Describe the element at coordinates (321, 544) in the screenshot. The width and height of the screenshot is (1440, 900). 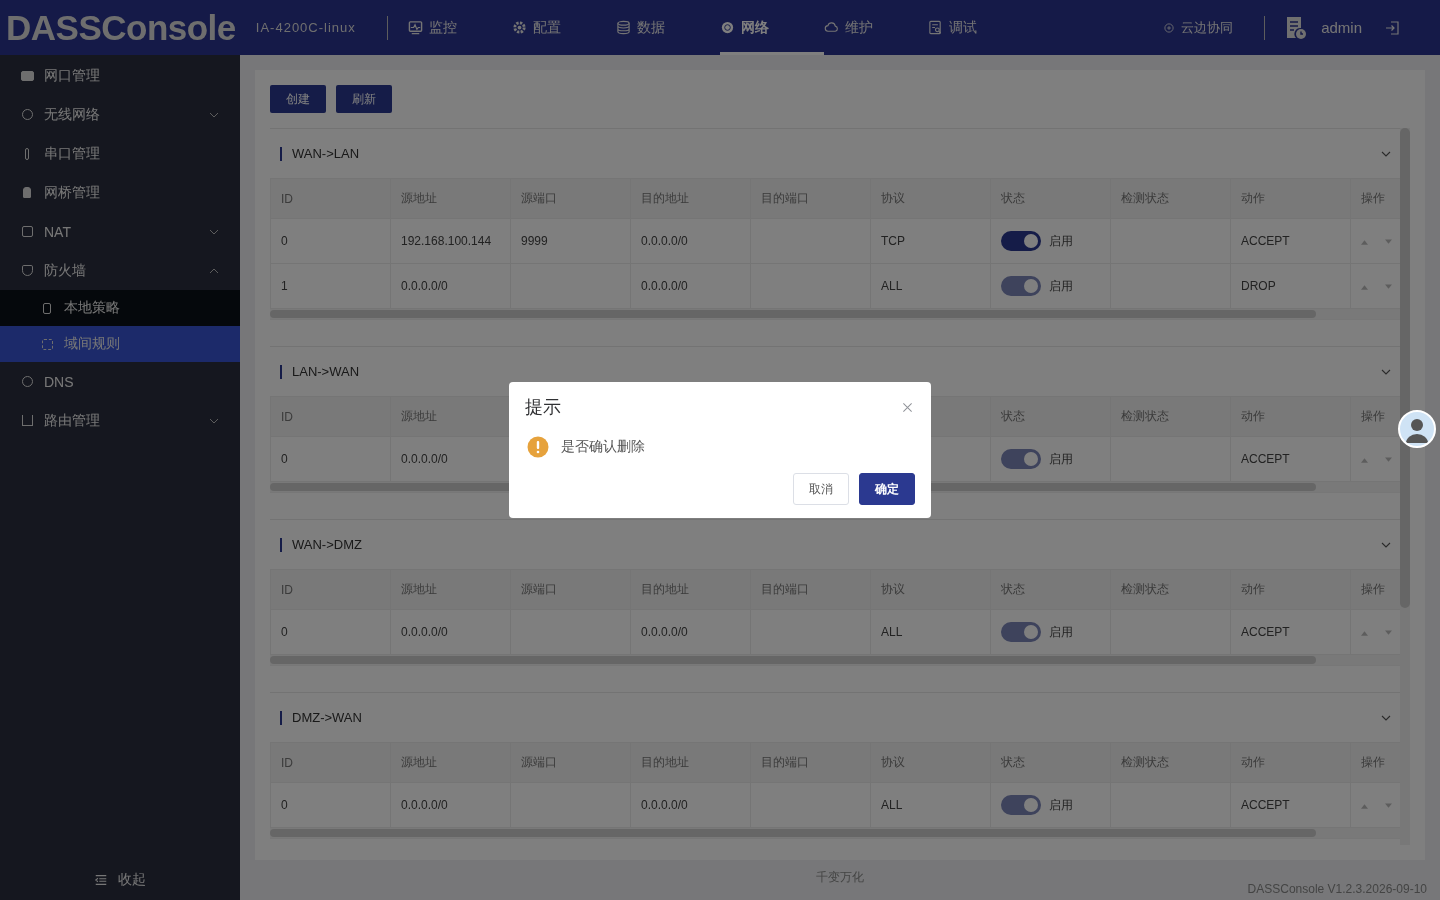
I see `section-title: WAN->DMZ` at that location.